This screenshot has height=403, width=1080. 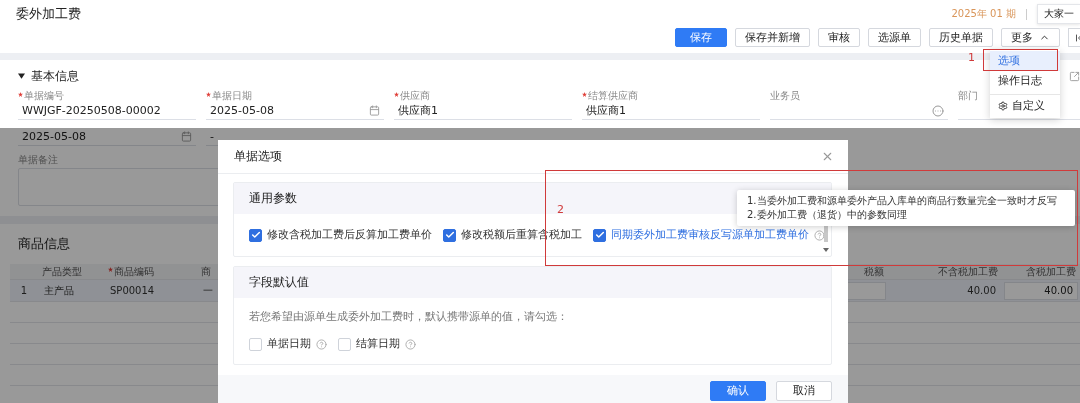 I want to click on expand-icon, so click(x=1074, y=76).